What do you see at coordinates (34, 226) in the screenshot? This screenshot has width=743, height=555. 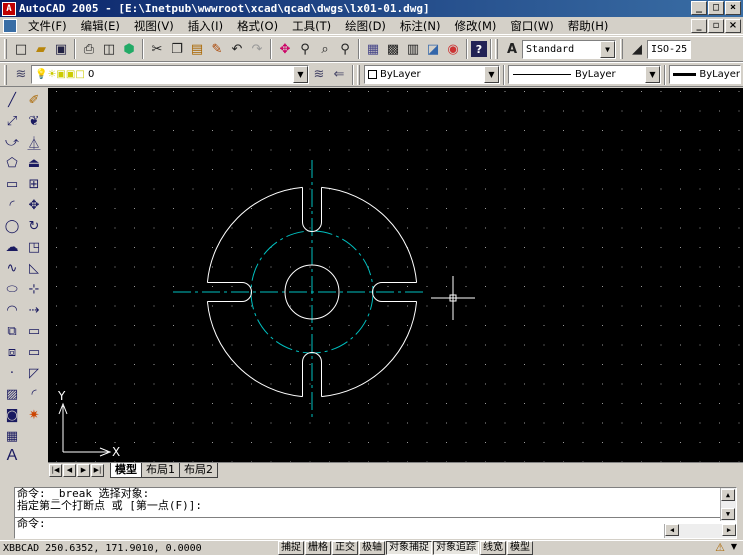 I see `rotate-icon: ↻` at bounding box center [34, 226].